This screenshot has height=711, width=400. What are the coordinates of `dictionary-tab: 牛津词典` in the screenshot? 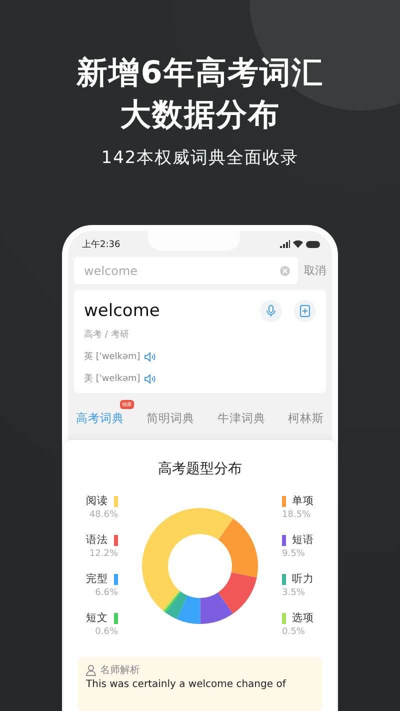 It's located at (241, 418).